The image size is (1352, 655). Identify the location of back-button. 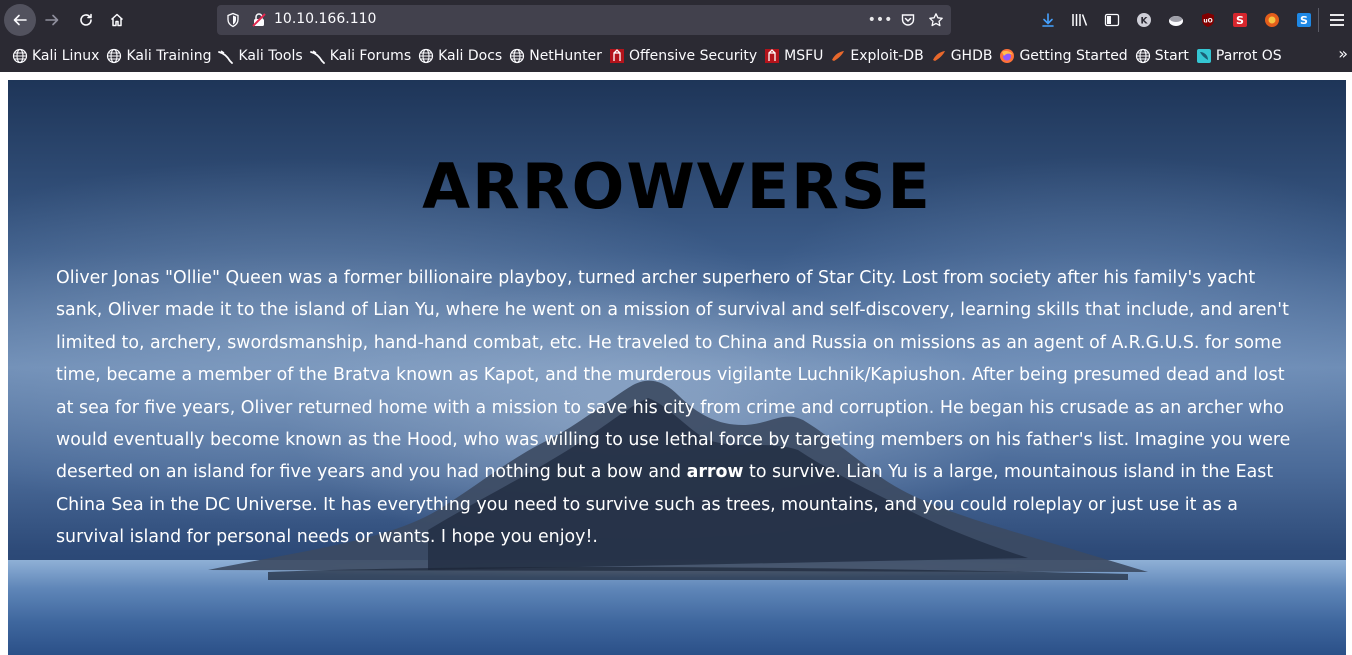
(20, 20).